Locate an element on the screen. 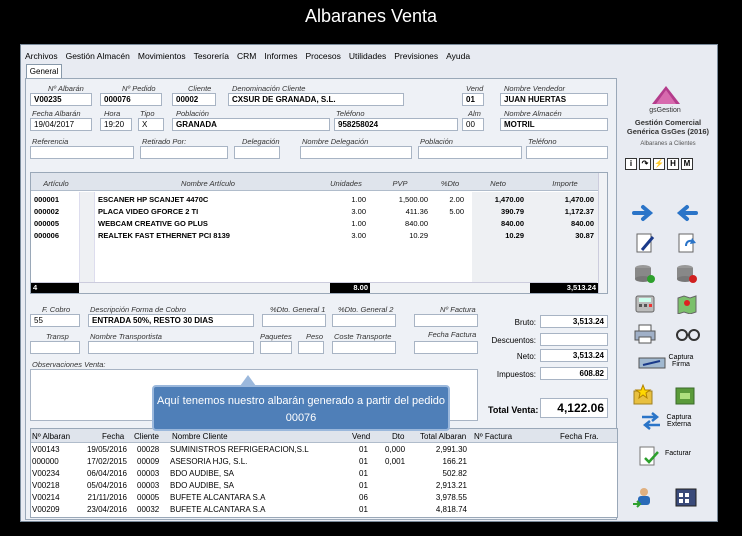  label-bruto: Bruto: is located at coordinates (525, 322).